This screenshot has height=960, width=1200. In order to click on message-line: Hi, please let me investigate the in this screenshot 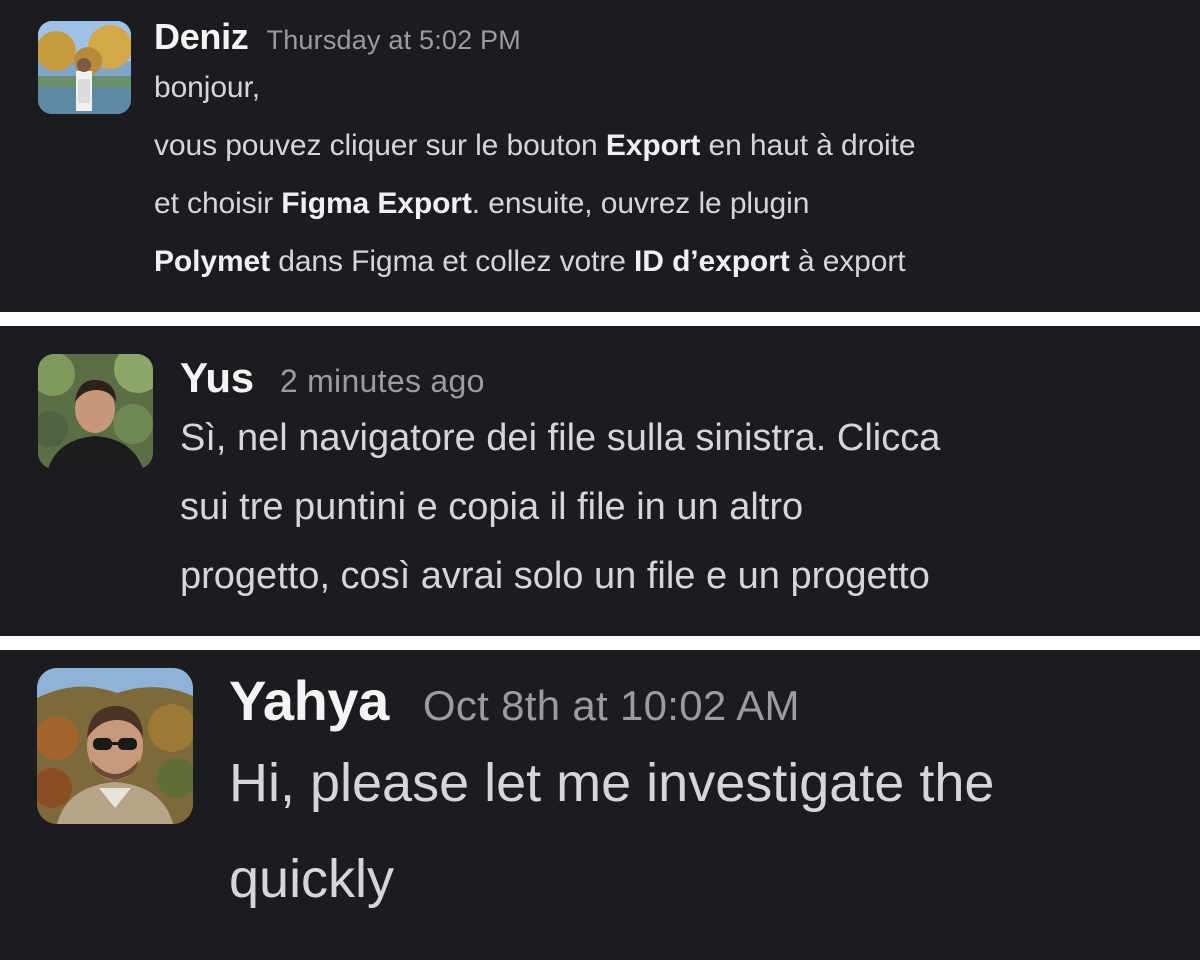, I will do `click(612, 783)`.